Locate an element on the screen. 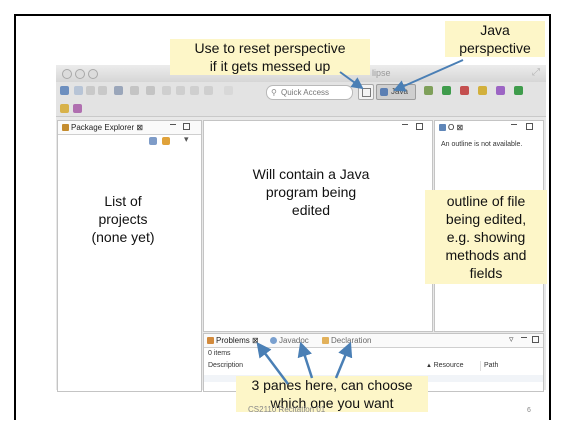 The image size is (563, 424). view-menu-icon: ▿ is located at coordinates (511, 339).